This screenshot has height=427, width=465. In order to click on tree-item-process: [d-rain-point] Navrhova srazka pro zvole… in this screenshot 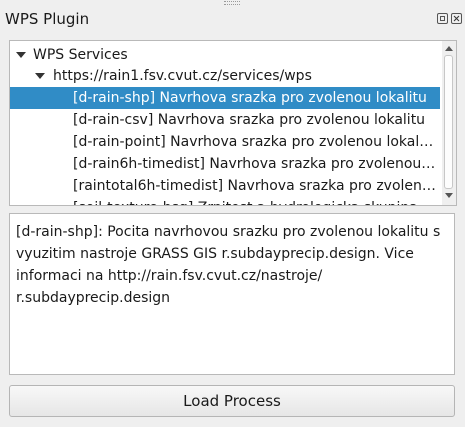, I will do `click(225, 142)`.